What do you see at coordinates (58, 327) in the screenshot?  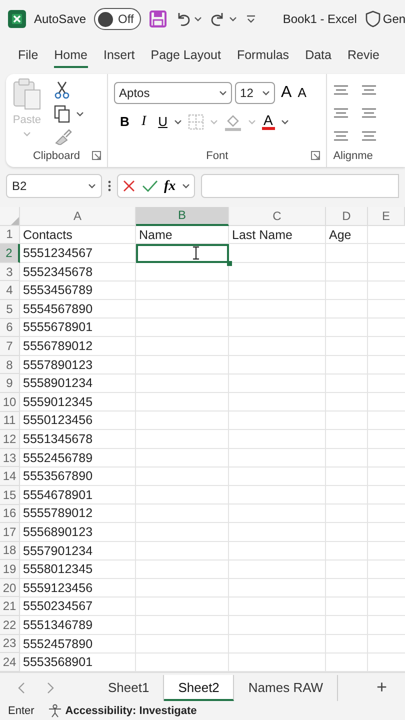 I see `table-cell-text: 5555678901` at bounding box center [58, 327].